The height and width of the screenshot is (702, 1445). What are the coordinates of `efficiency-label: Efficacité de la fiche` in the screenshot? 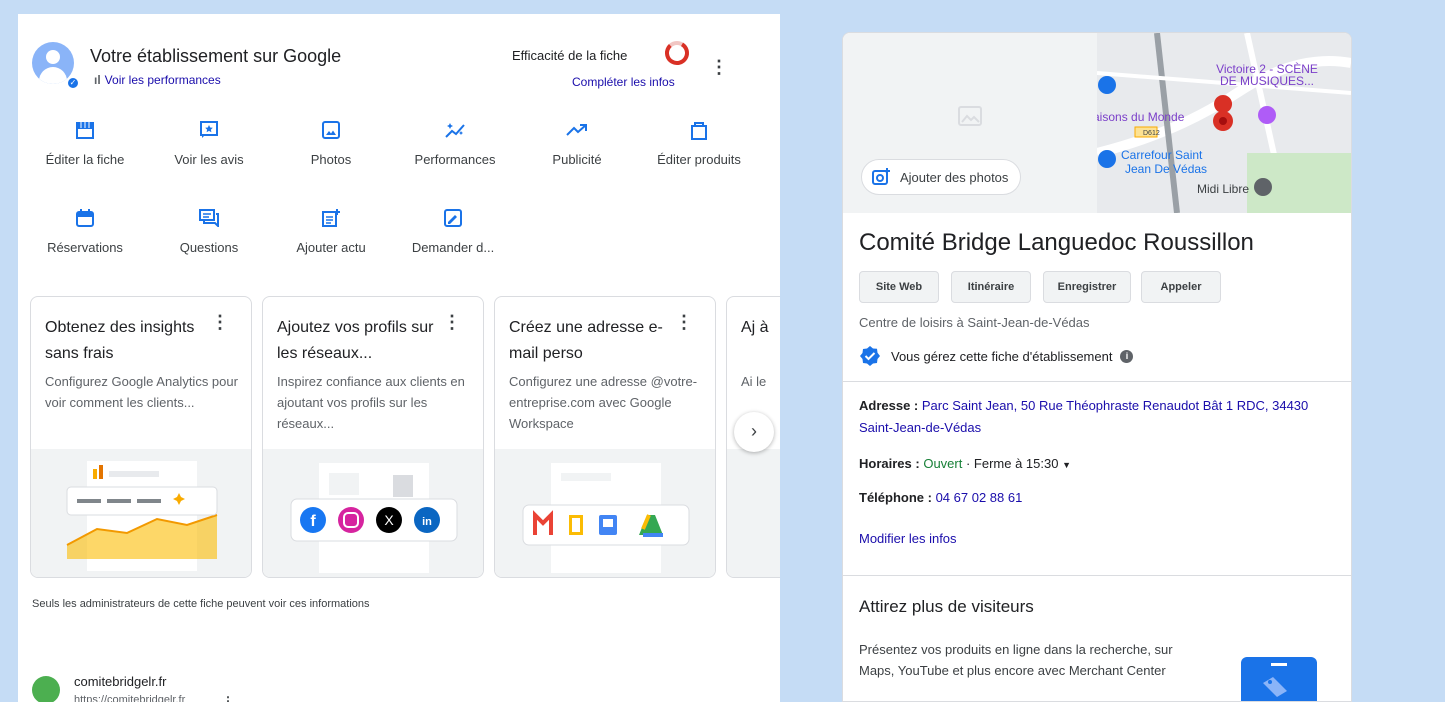 It's located at (570, 55).